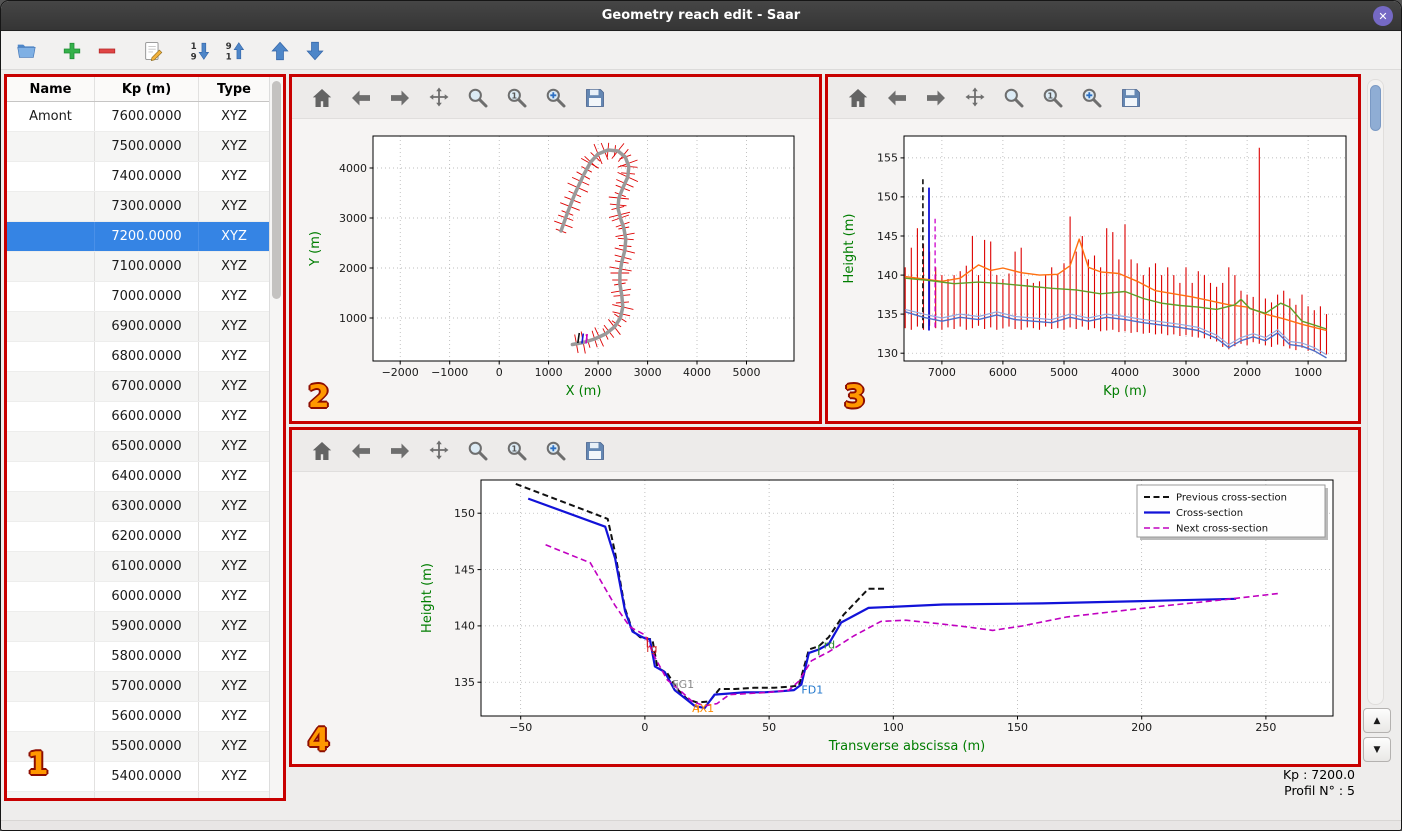 The image size is (1402, 831). What do you see at coordinates (147, 506) in the screenshot?
I see `row-kp: 6300.0000` at bounding box center [147, 506].